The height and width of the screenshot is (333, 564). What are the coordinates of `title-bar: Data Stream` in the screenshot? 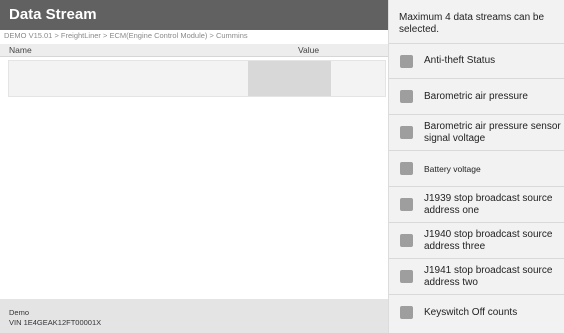 It's located at (194, 15).